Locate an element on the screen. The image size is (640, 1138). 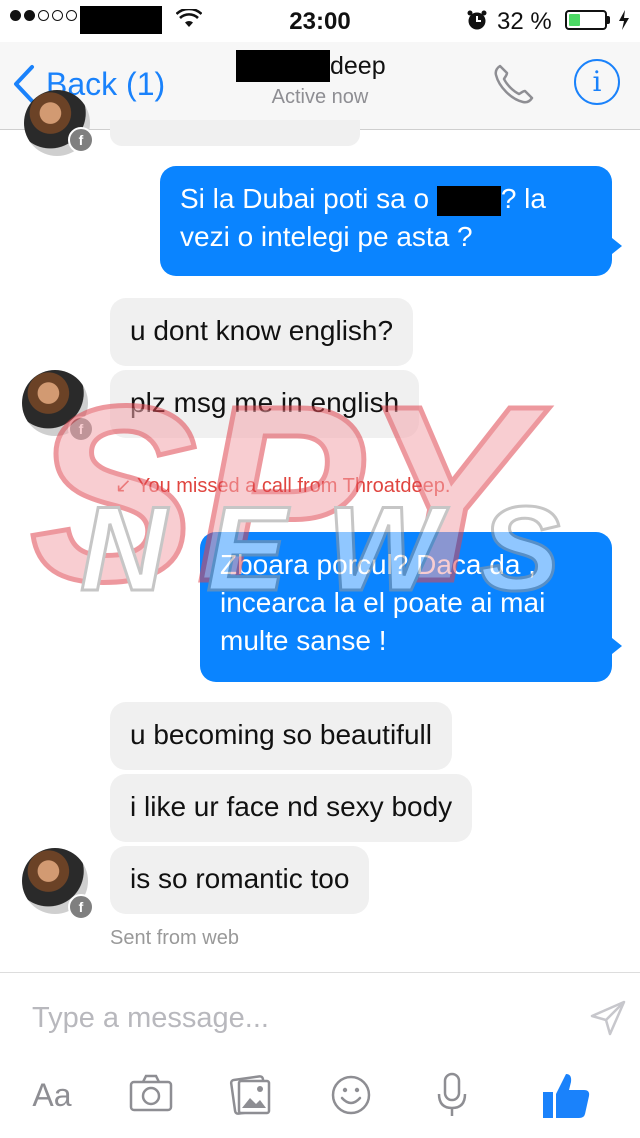
partial-message-bubble is located at coordinates (235, 133).